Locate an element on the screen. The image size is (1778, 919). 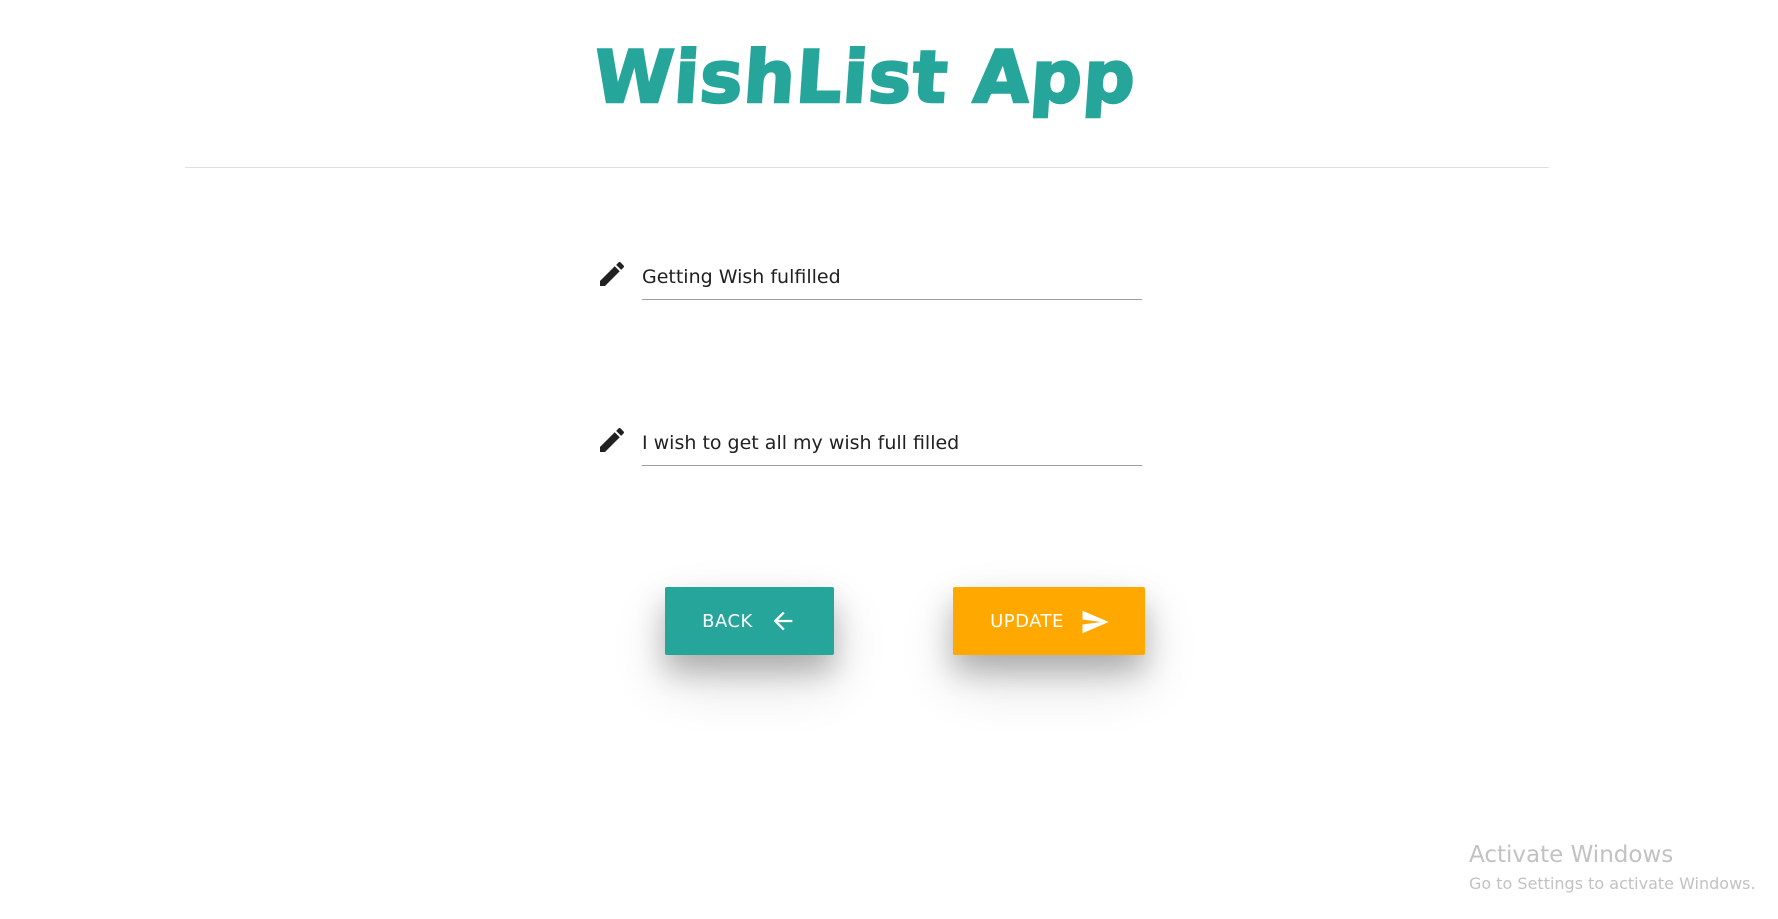
wish-description-input is located at coordinates (892, 443).